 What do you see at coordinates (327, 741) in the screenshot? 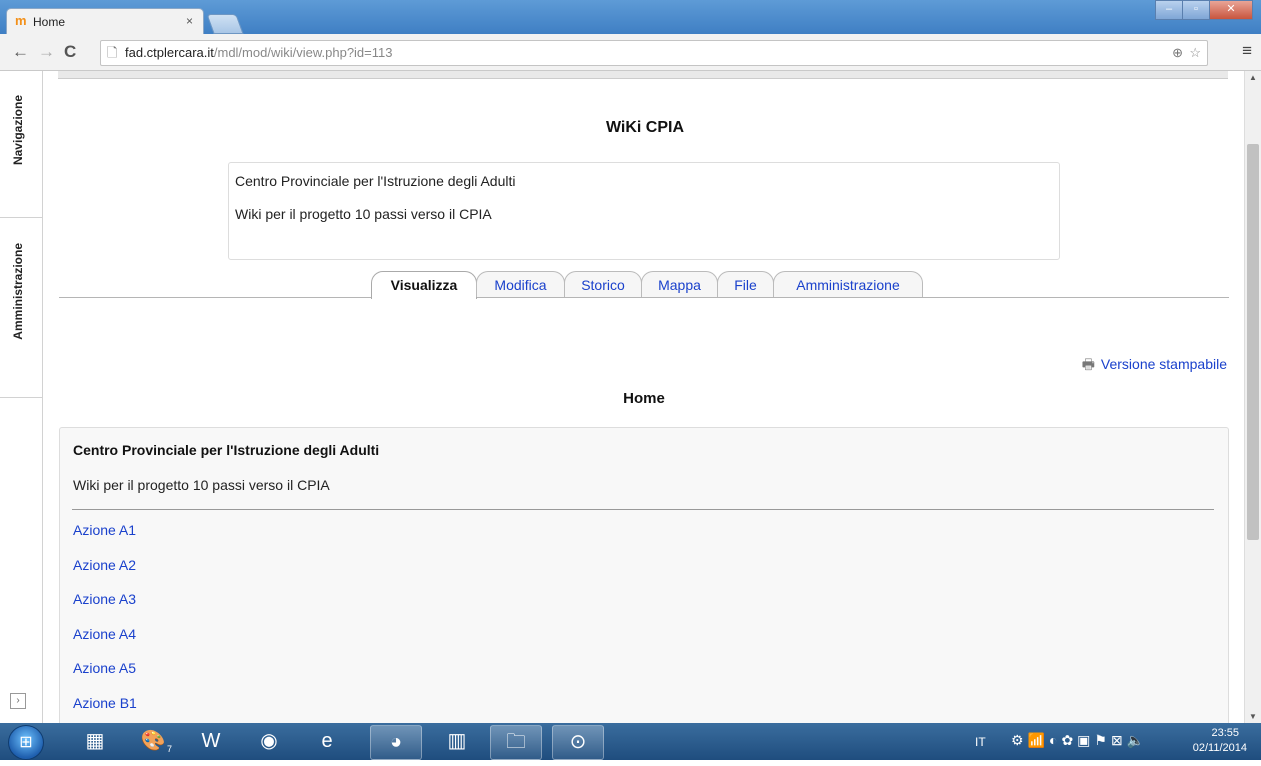
I see `ie-icon: e` at bounding box center [327, 741].